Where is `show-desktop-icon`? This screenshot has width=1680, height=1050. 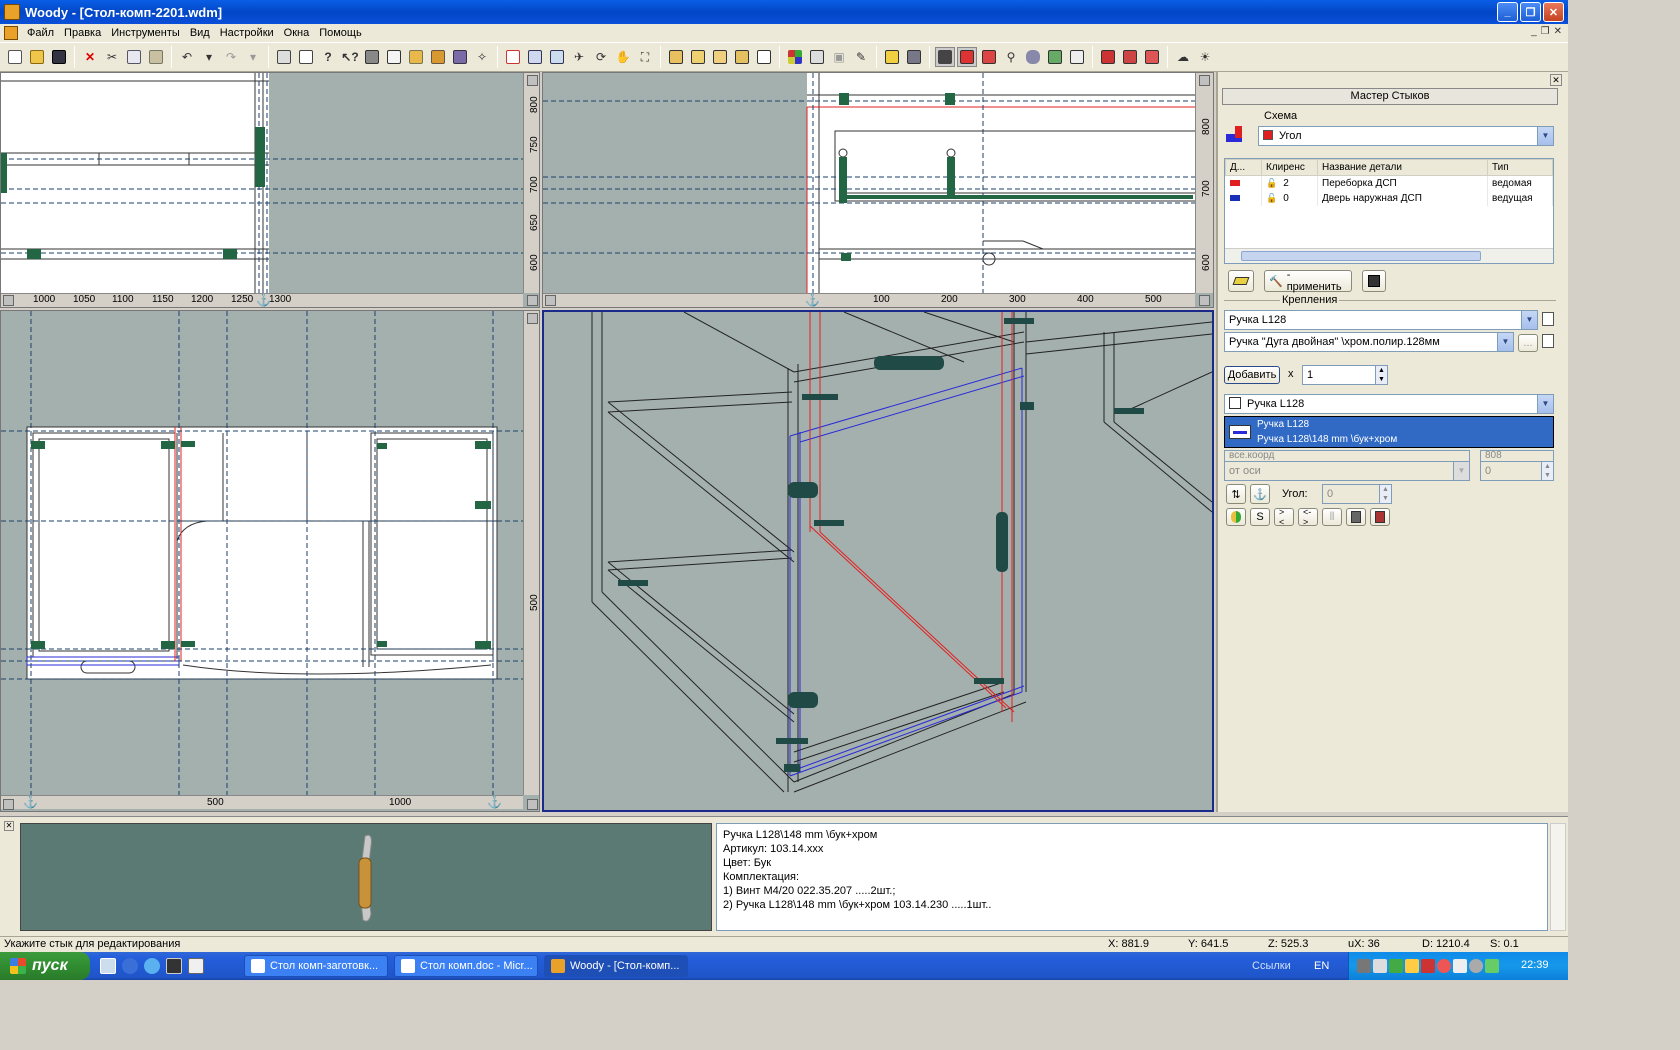 show-desktop-icon is located at coordinates (108, 966).